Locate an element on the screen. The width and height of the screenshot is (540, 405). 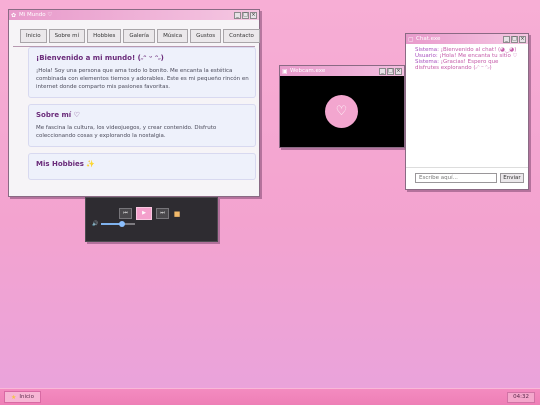
start-button: ★ Inicio is located at coordinates (22, 397).